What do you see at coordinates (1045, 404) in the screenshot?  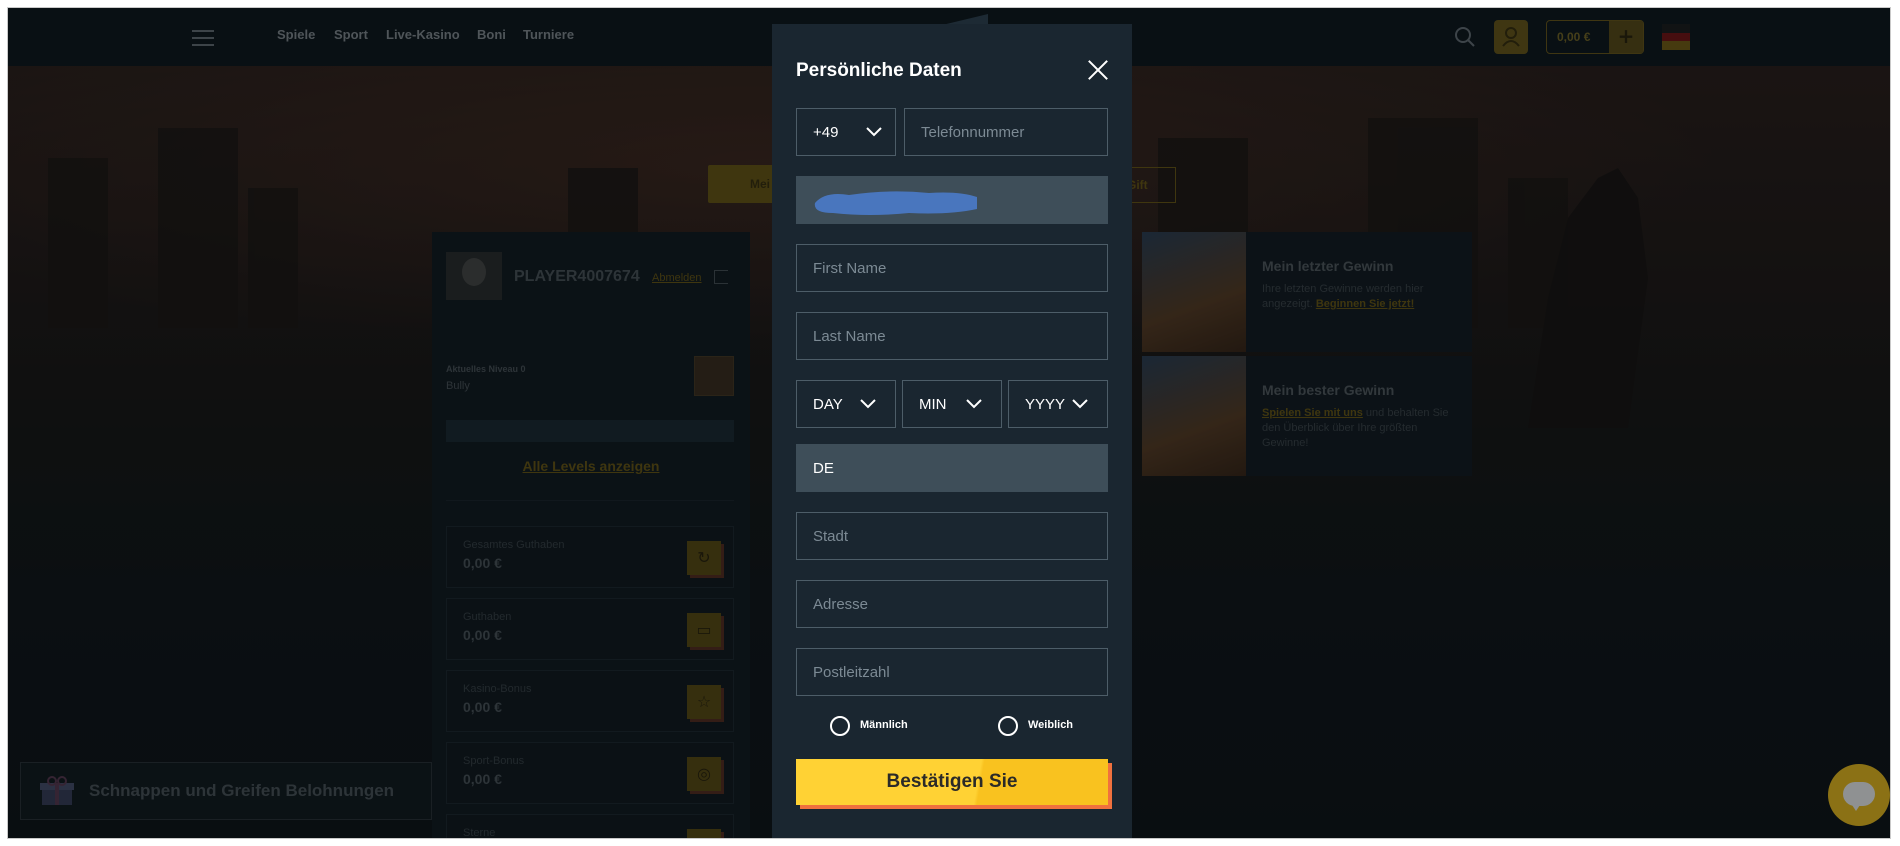 I see `birth-year-label: YYYY` at bounding box center [1045, 404].